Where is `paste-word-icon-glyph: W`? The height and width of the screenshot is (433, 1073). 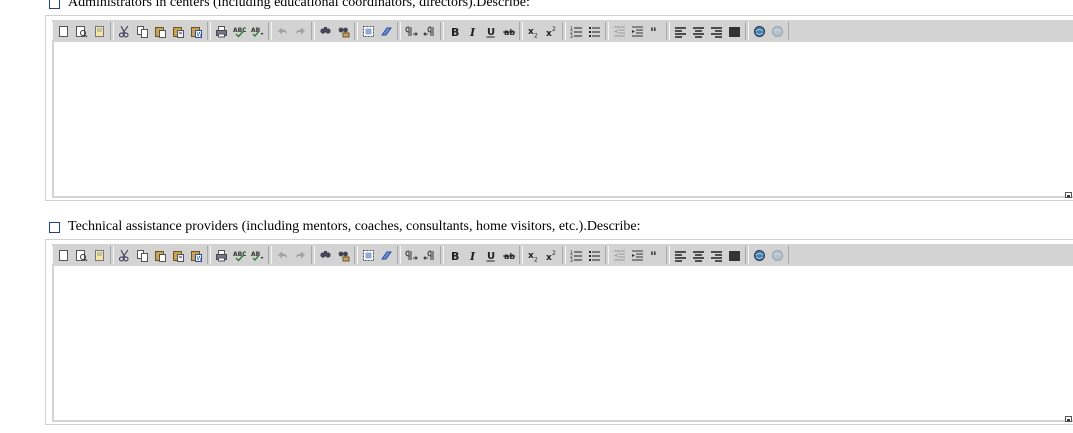 paste-word-icon-glyph: W is located at coordinates (197, 32).